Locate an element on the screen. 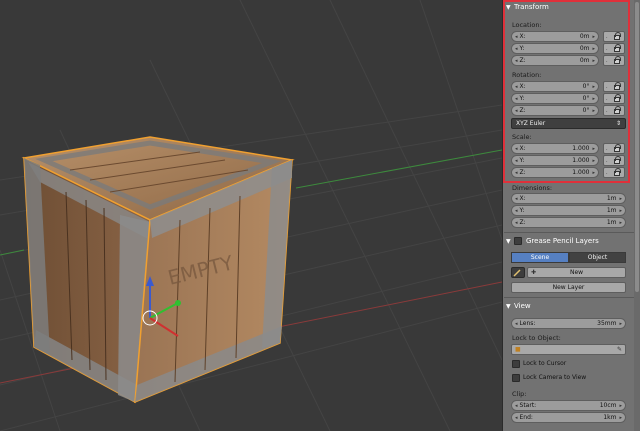  lock-scale-y-button: · is located at coordinates (614, 160).